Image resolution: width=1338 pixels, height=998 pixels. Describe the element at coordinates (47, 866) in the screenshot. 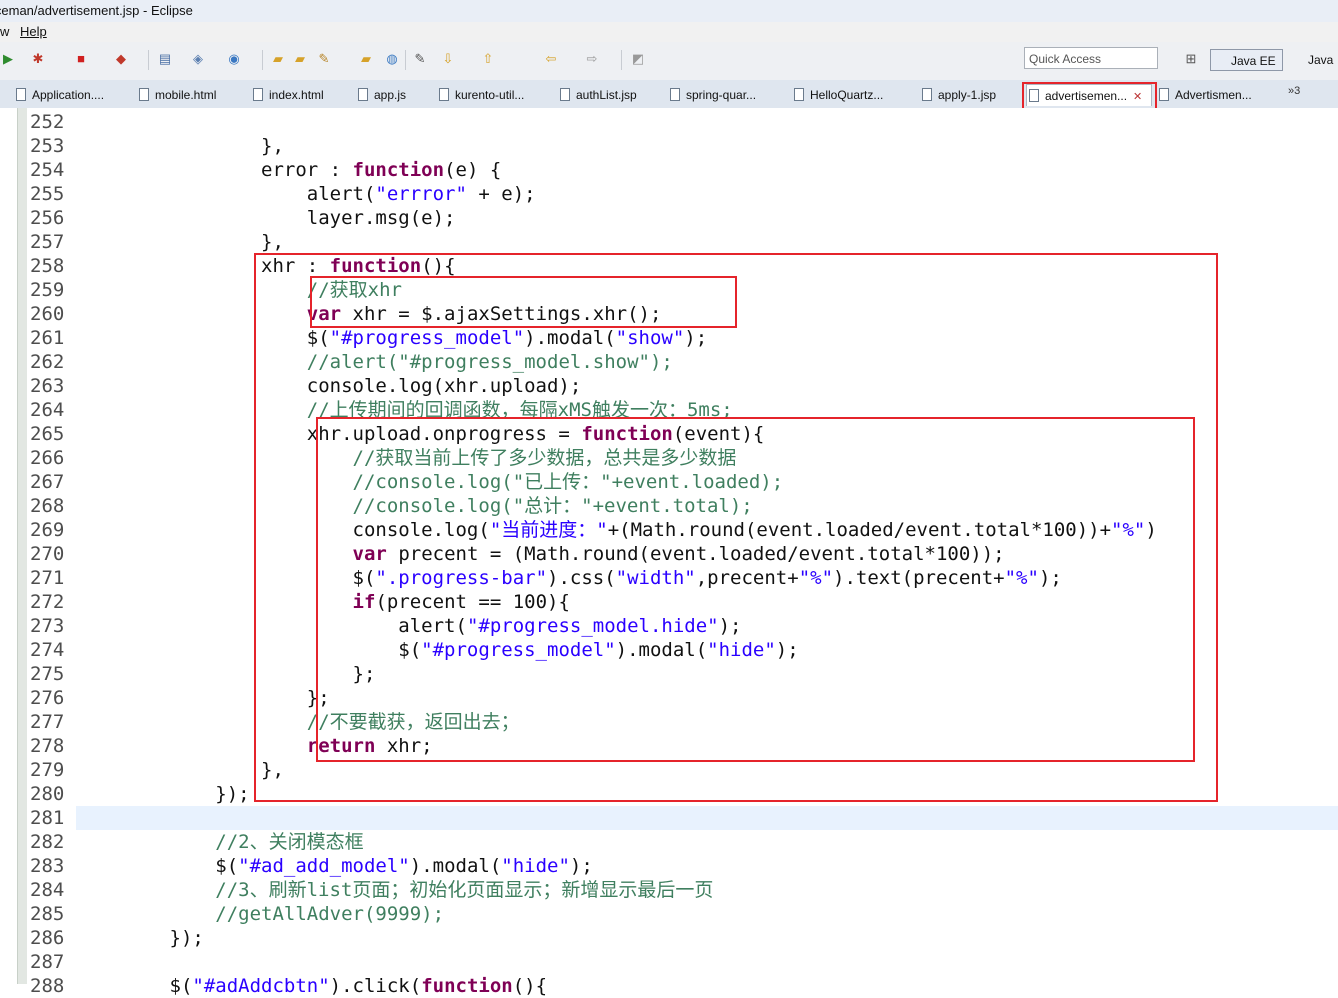

I see `line-number: 283` at that location.